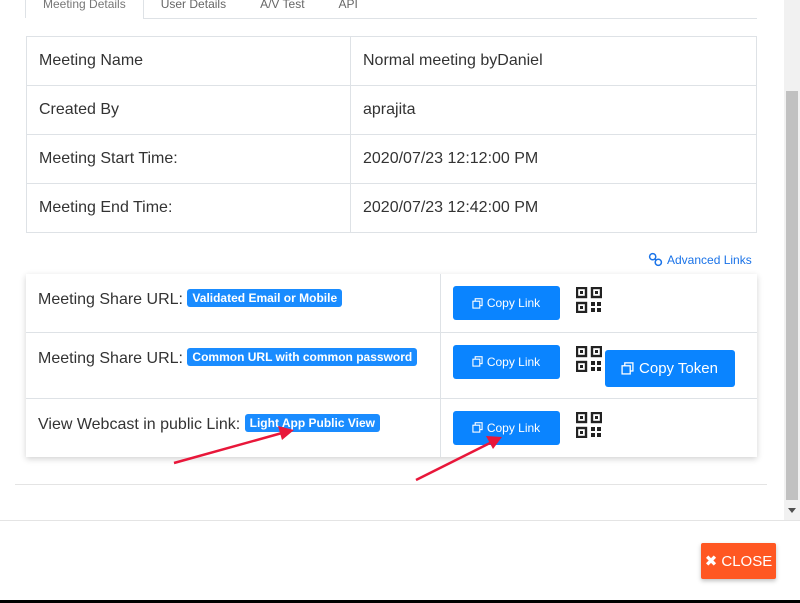 The height and width of the screenshot is (603, 800). I want to click on table-row: Meeting Name Normal meeting byDaniel, so click(391, 61).